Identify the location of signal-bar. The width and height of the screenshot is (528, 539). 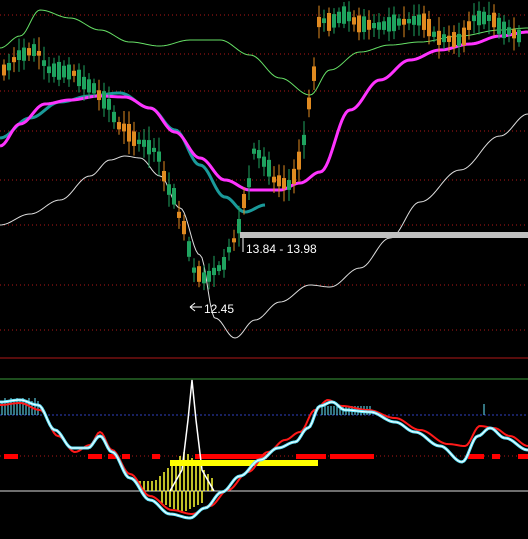
(244, 463).